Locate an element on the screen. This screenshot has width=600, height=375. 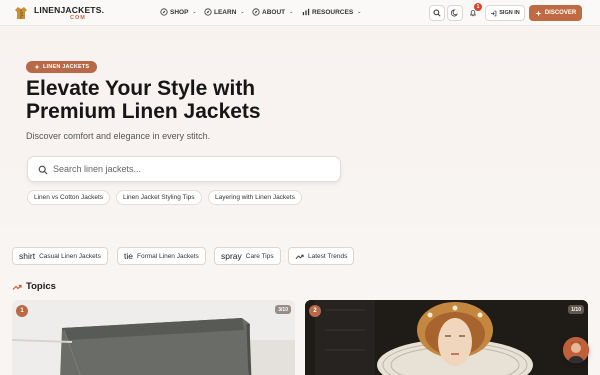
assistant-avatar-button is located at coordinates (576, 350).